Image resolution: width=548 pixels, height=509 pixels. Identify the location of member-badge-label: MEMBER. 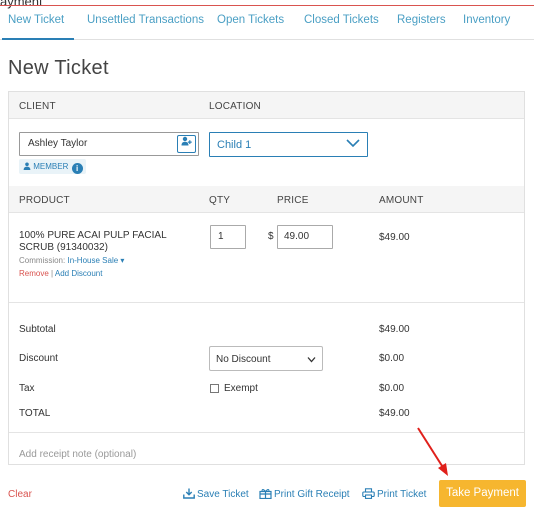
(51, 166).